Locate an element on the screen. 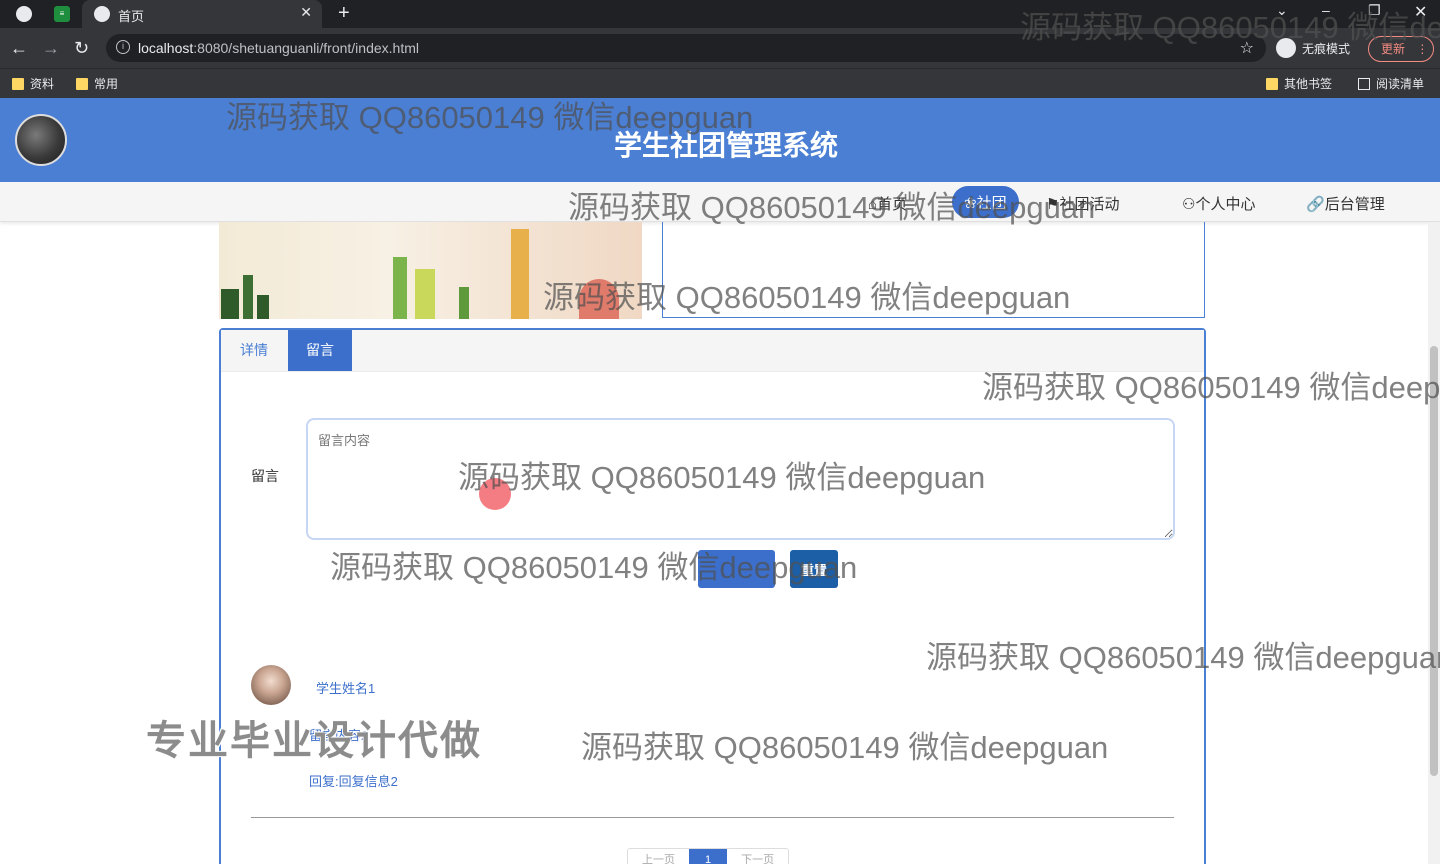 The height and width of the screenshot is (864, 1440). incognito-indicator: 无痕模式 is located at coordinates (1313, 48).